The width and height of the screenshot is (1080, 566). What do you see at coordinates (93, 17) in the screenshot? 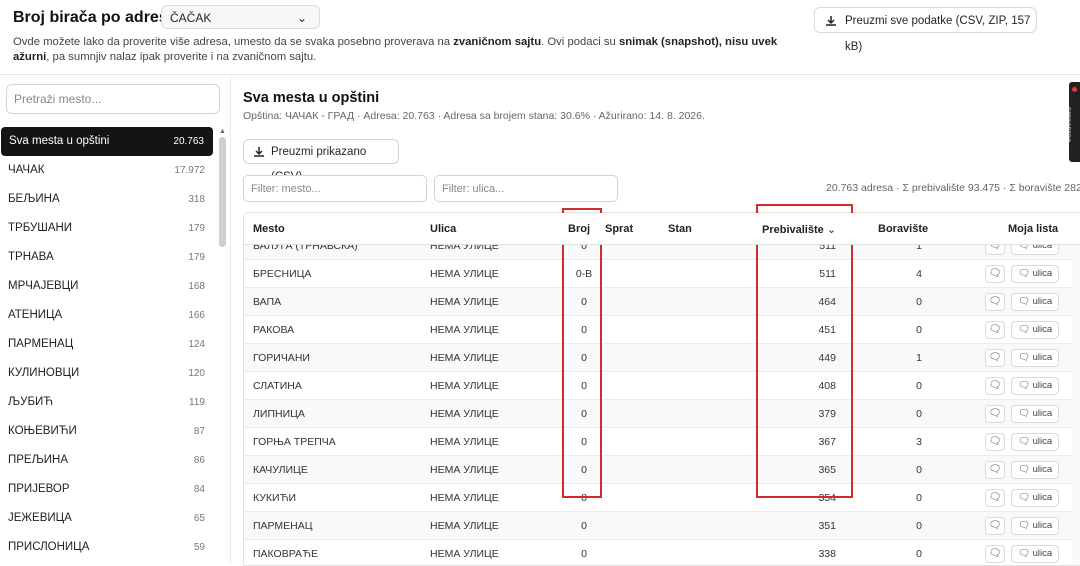
I see `app-title: Broj birača po adresi` at bounding box center [93, 17].